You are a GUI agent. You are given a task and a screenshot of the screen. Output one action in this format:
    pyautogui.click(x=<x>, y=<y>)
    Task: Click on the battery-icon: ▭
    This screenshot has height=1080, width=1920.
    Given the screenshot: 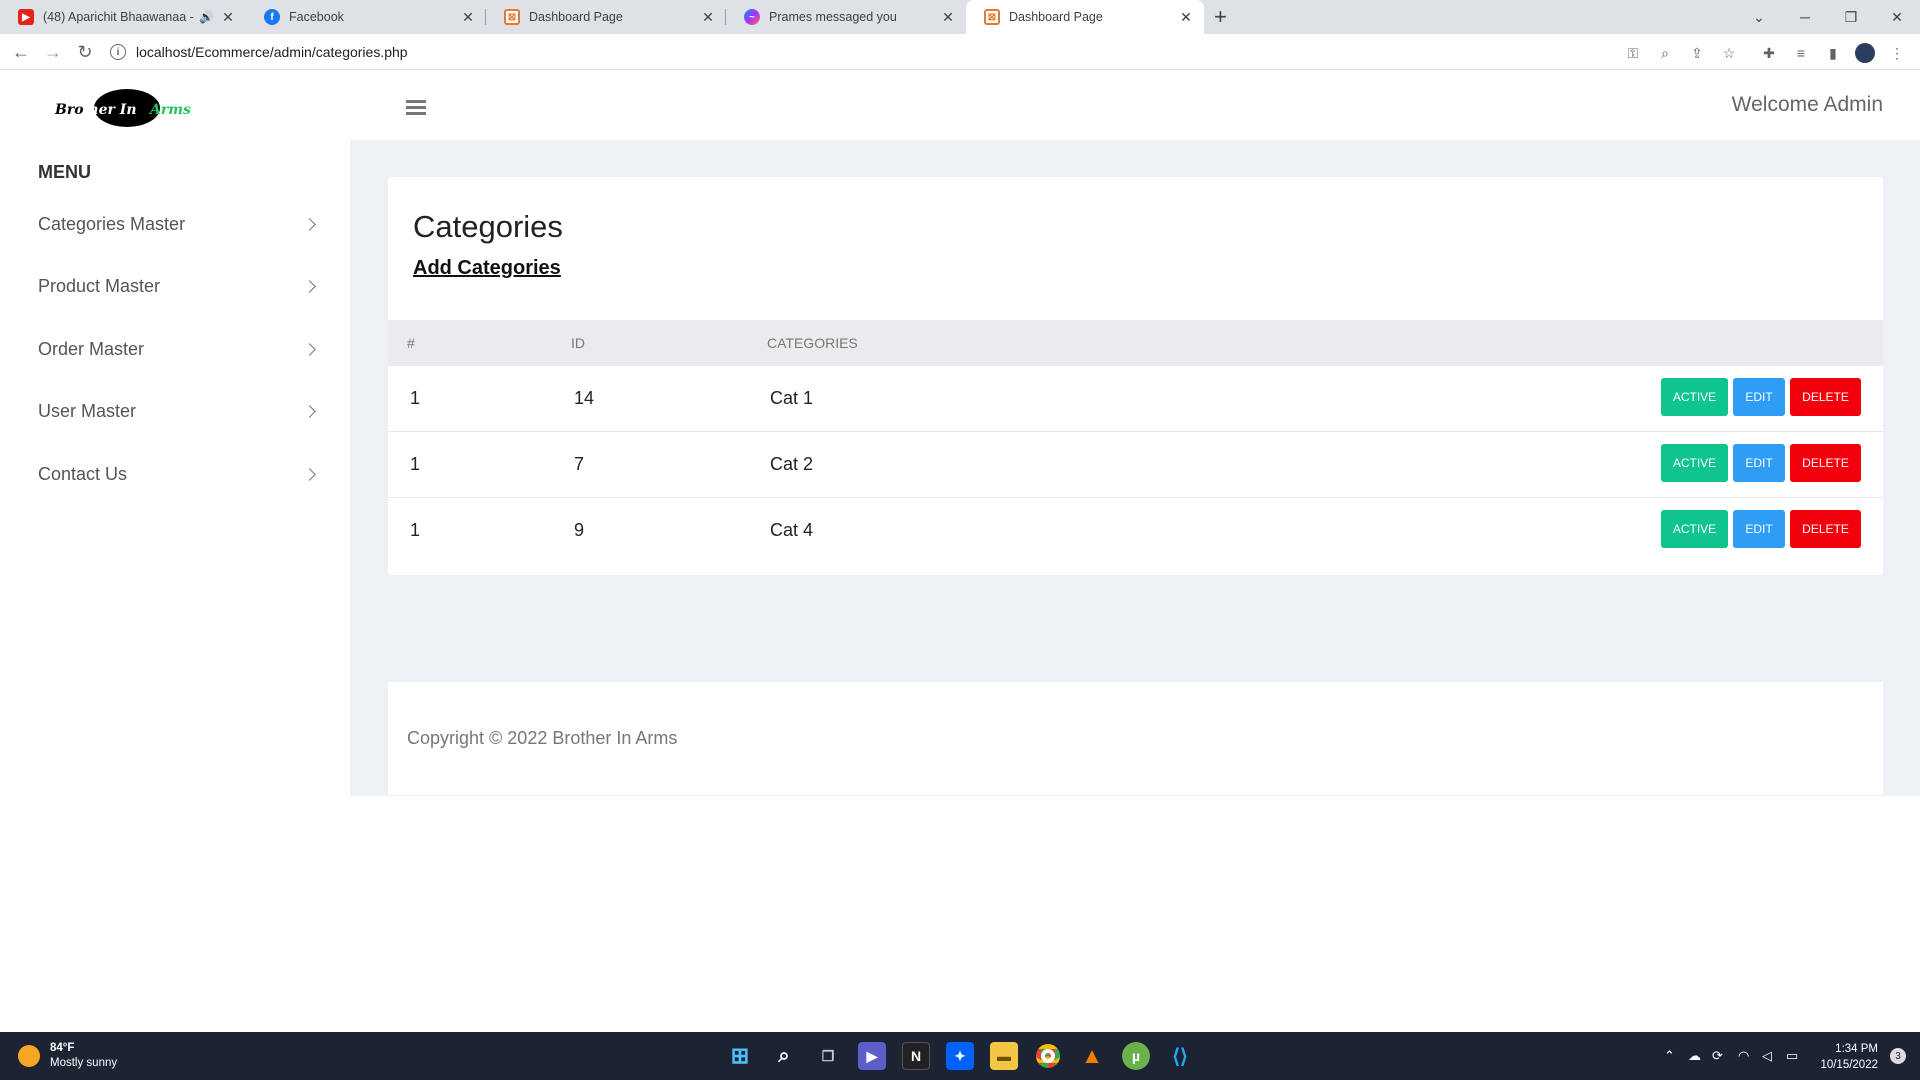 What is the action you would take?
    pyautogui.click(x=1792, y=1056)
    